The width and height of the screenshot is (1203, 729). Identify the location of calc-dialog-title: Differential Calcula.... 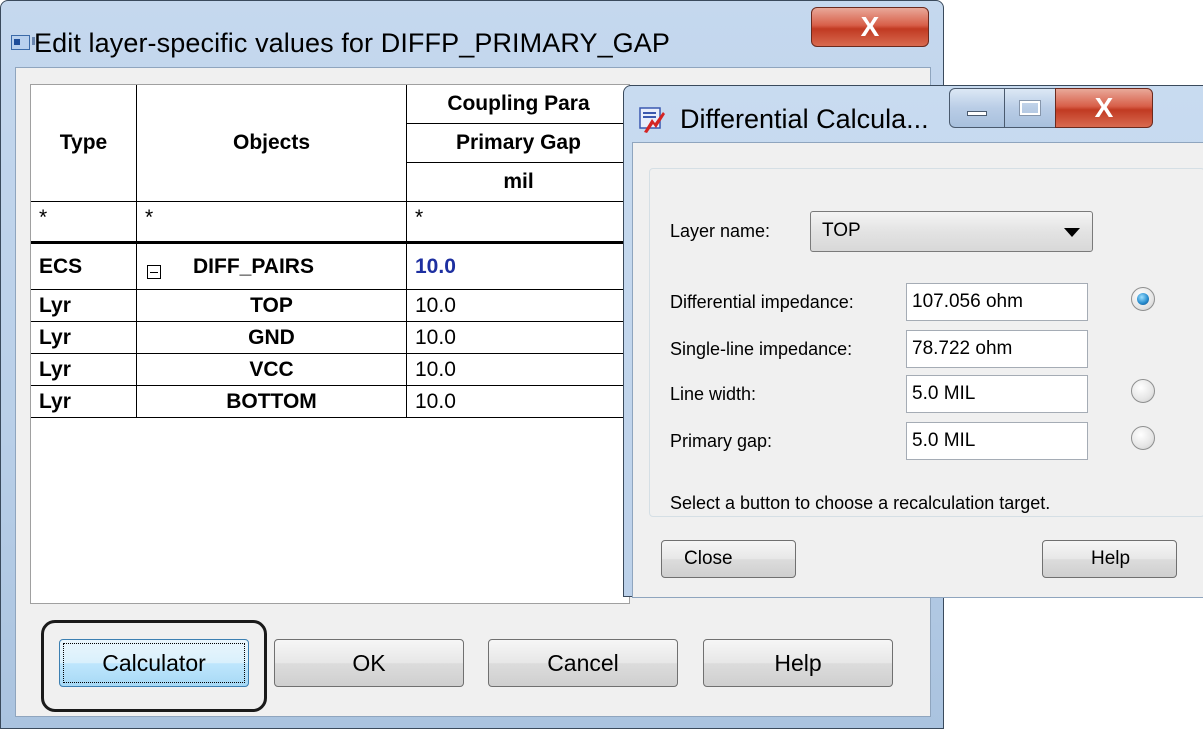
(804, 119).